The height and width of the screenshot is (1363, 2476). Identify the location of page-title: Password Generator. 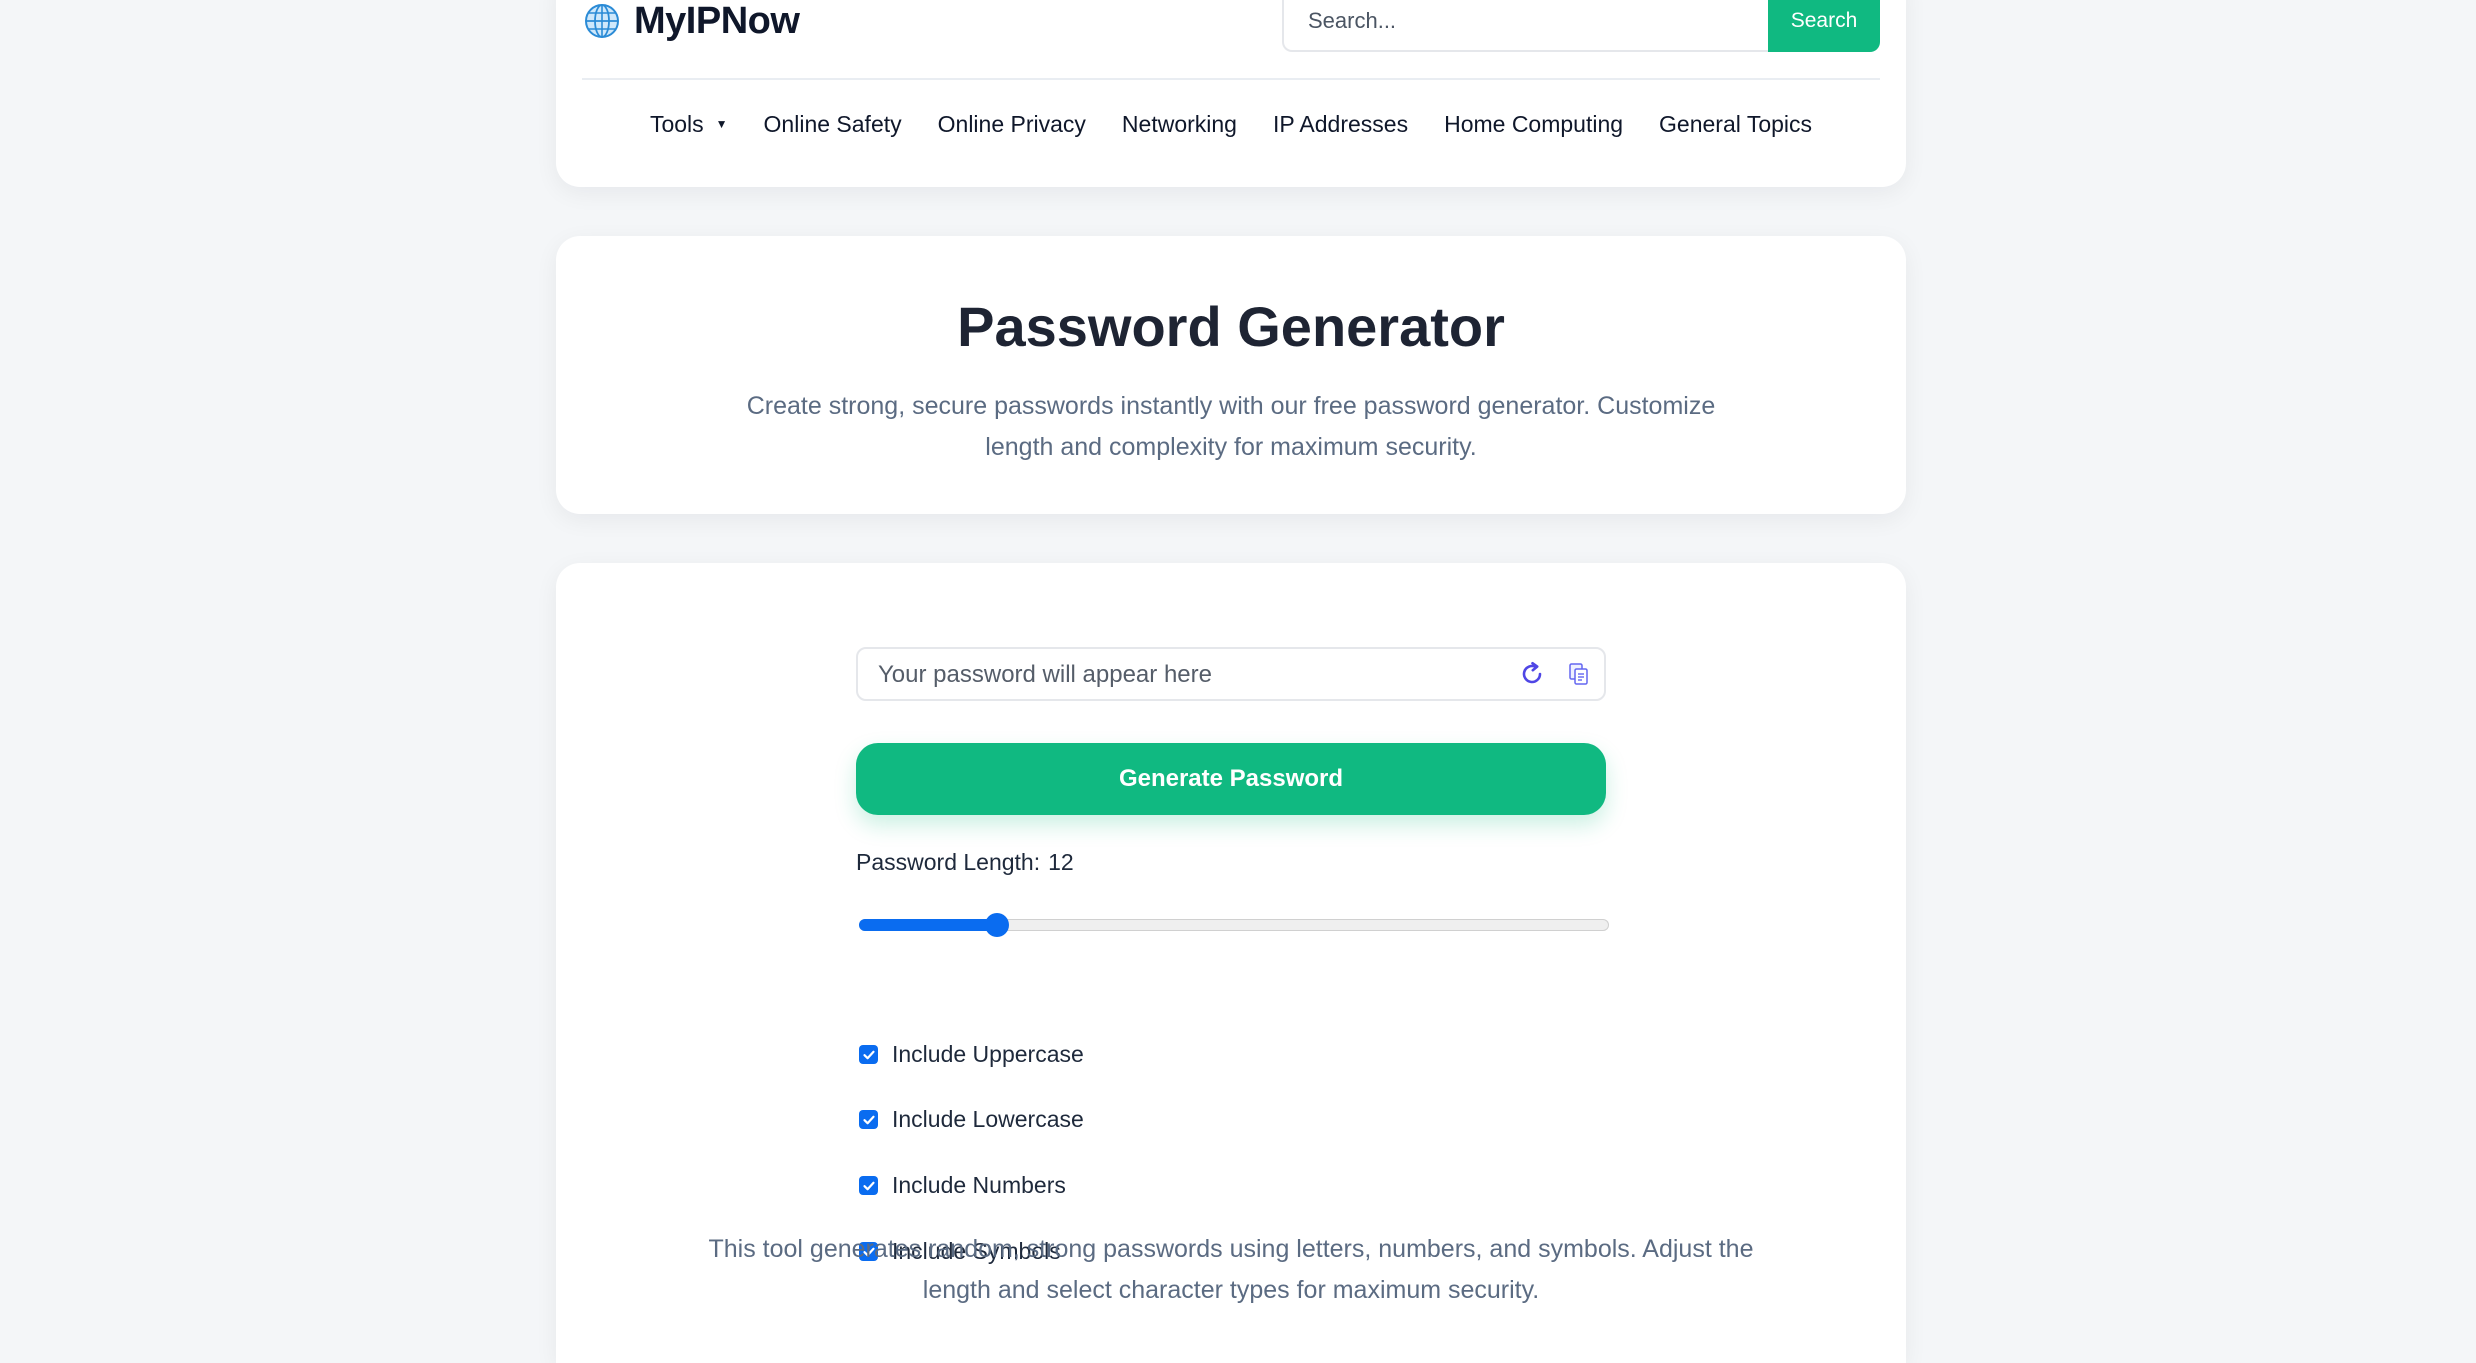
(1231, 326).